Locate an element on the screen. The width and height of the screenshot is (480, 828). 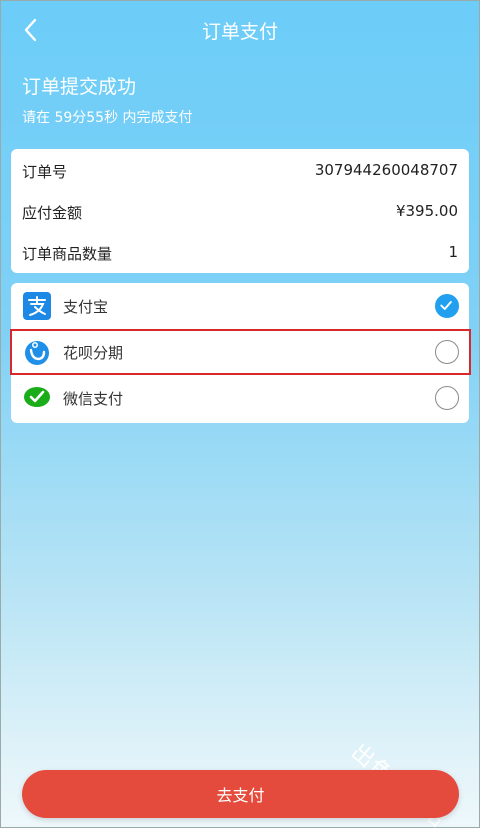
payment-countdown-text: 请在 59分55秒 内完成支付 is located at coordinates (107, 118).